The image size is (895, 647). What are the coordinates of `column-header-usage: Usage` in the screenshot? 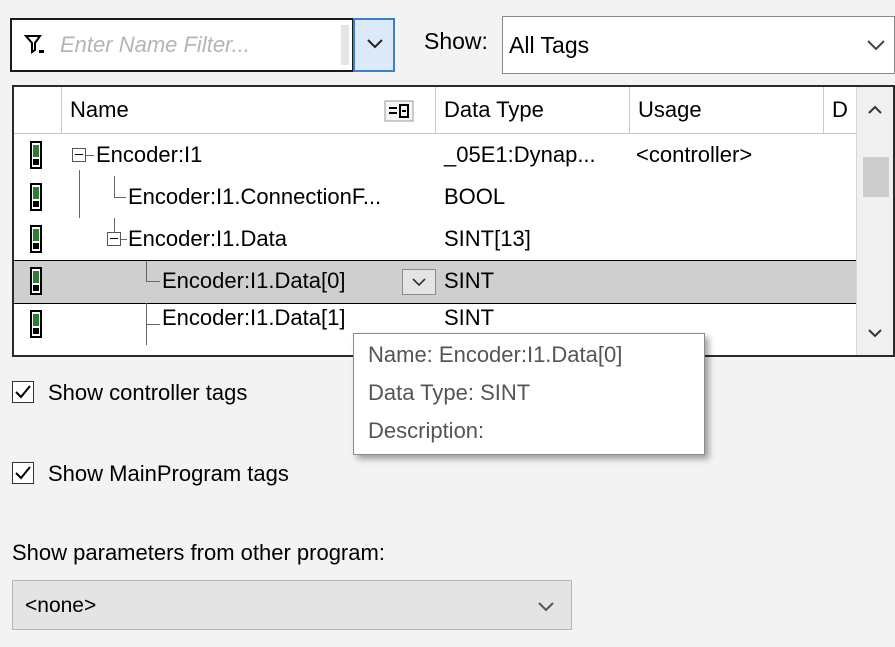 It's located at (727, 110).